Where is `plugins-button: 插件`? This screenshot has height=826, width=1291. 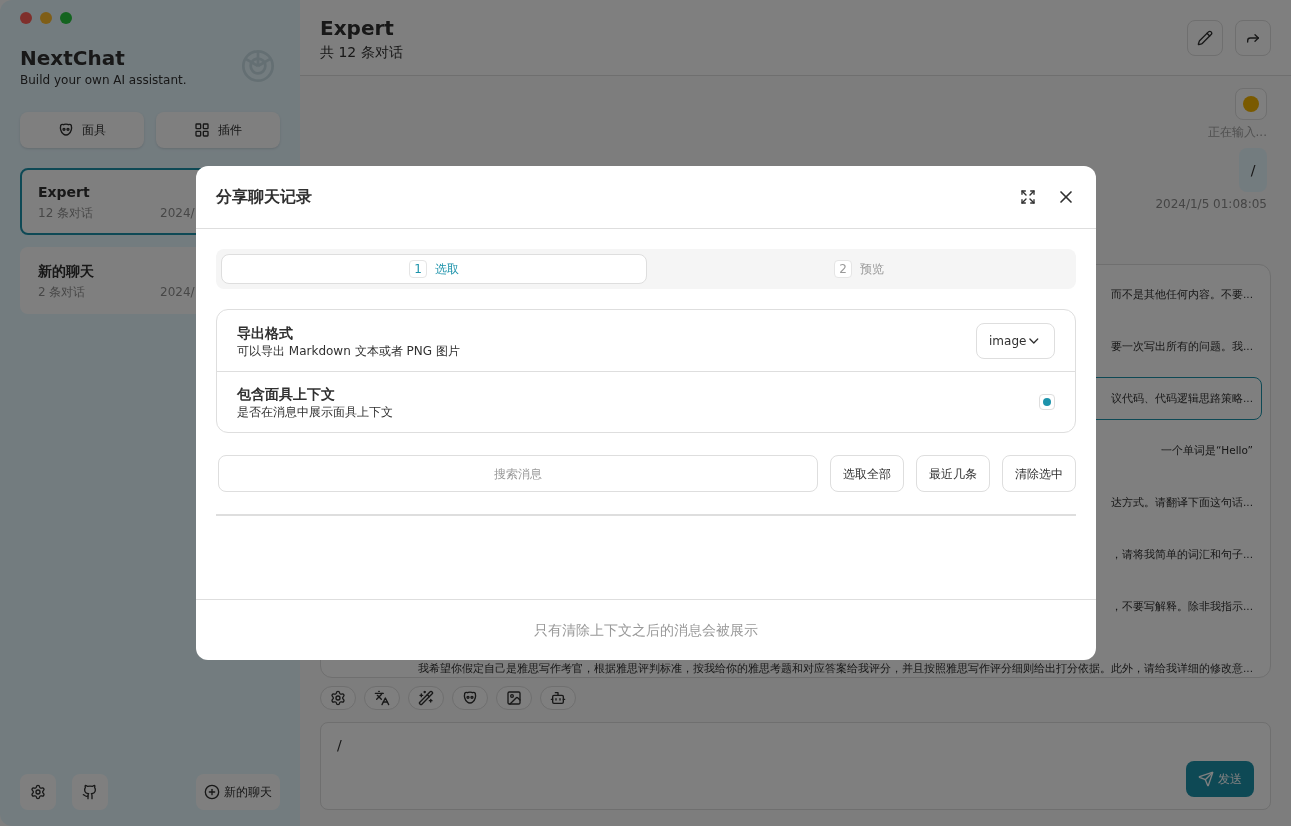 plugins-button: 插件 is located at coordinates (218, 130).